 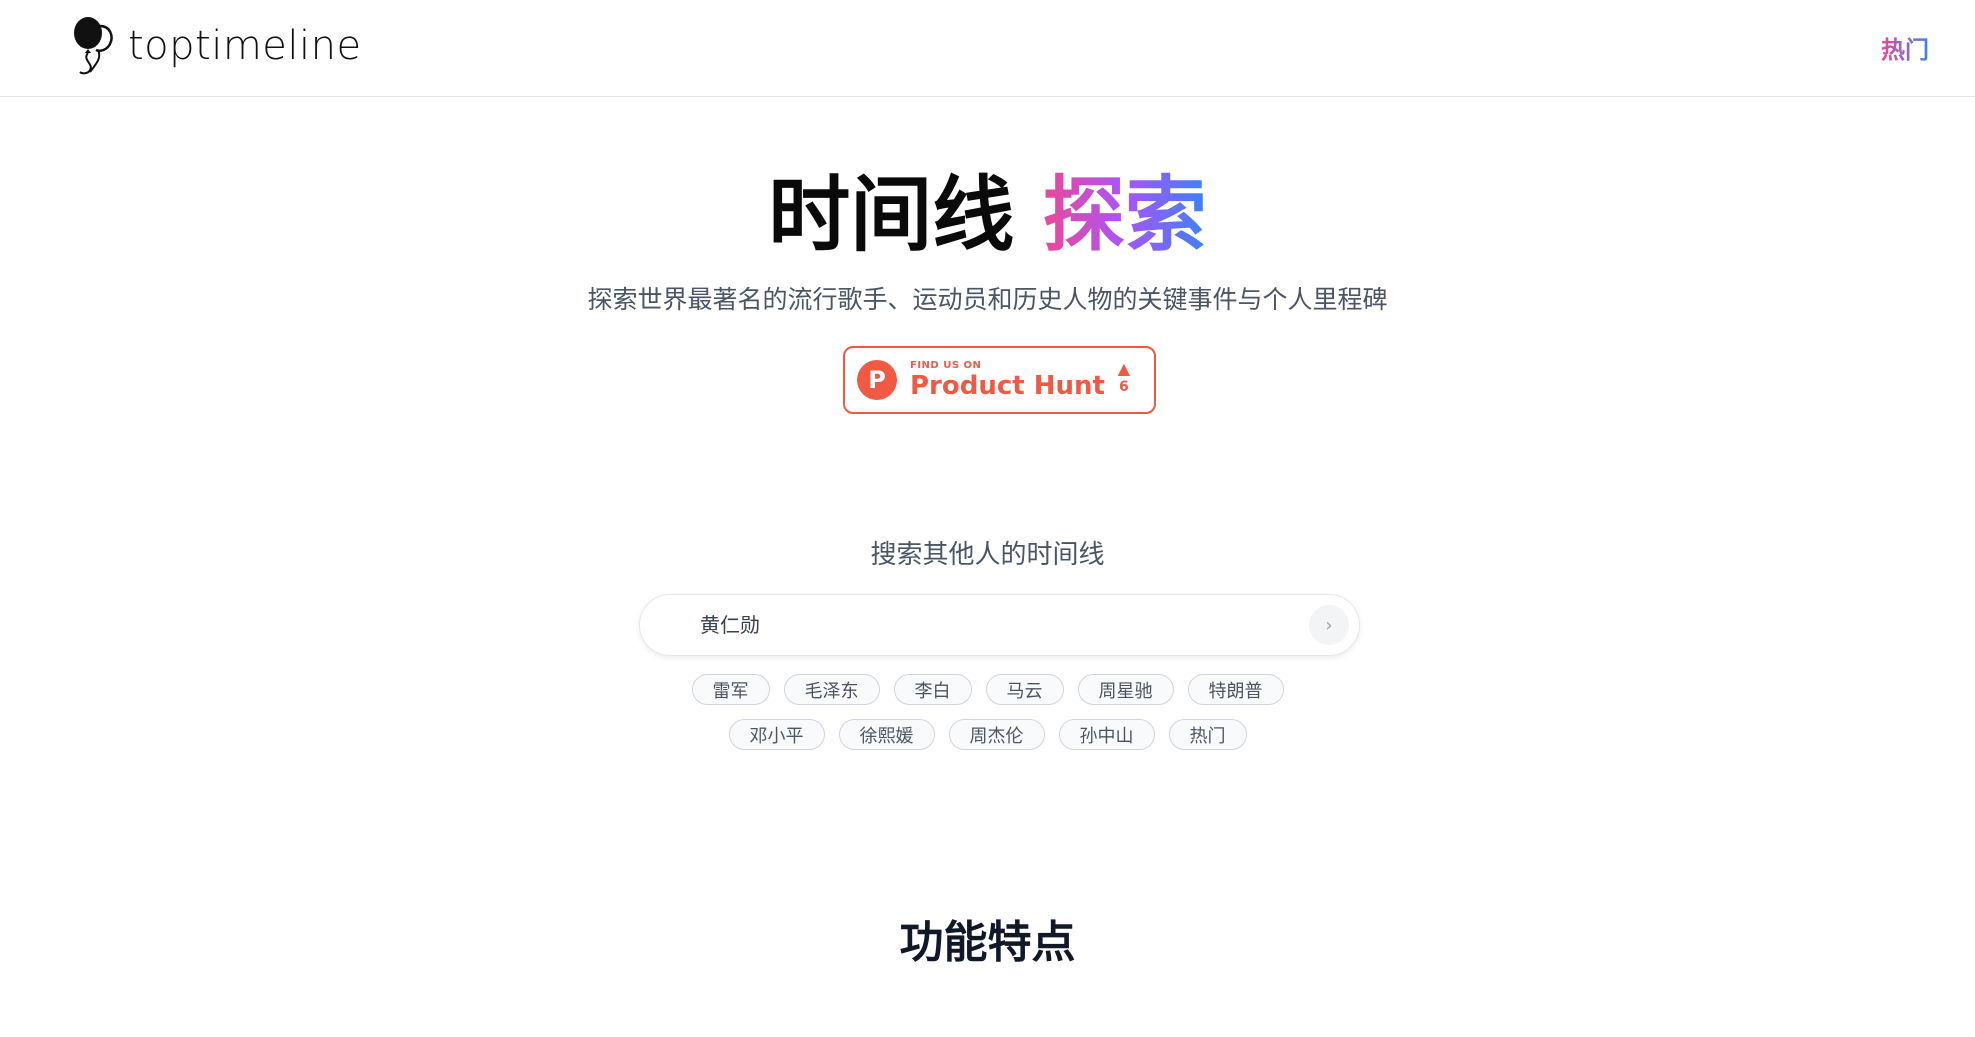 I want to click on suggestion-tag: 特朗普, so click(x=1235, y=689).